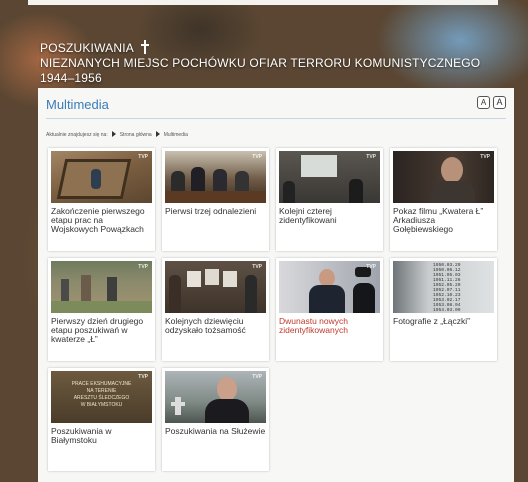 The image size is (528, 482). I want to click on breadcrumb-home-link: Strona główna, so click(136, 135).